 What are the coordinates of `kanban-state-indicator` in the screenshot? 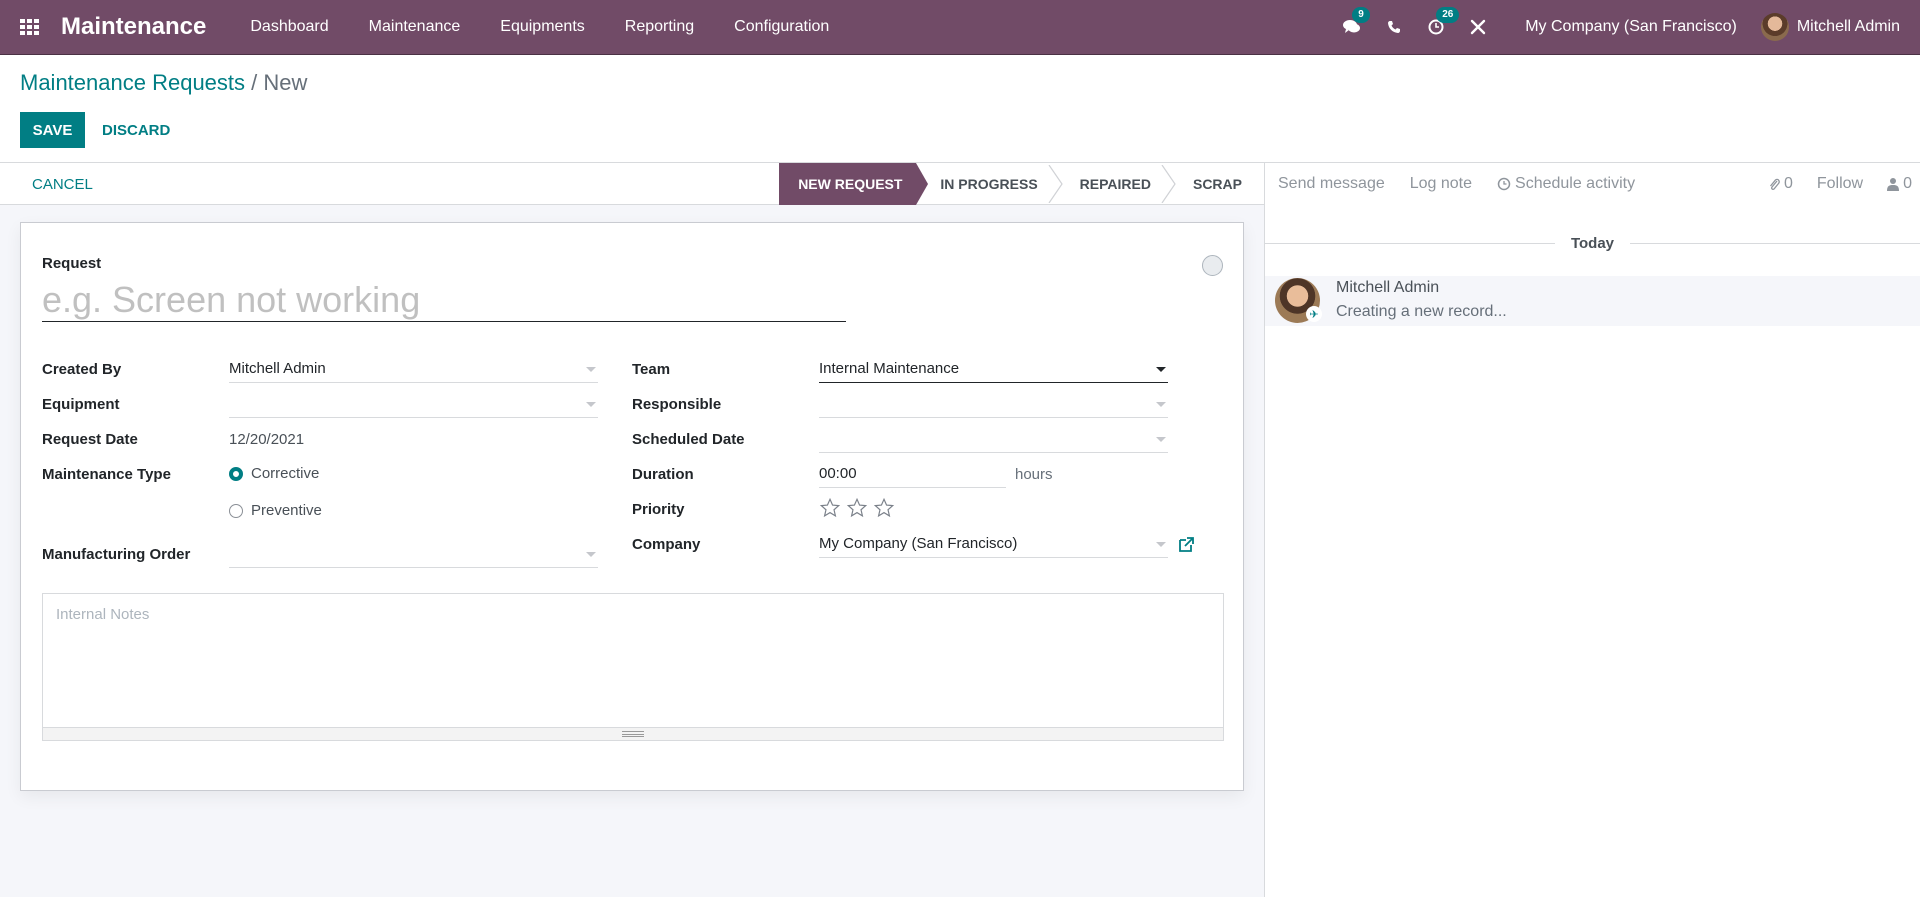 It's located at (1212, 265).